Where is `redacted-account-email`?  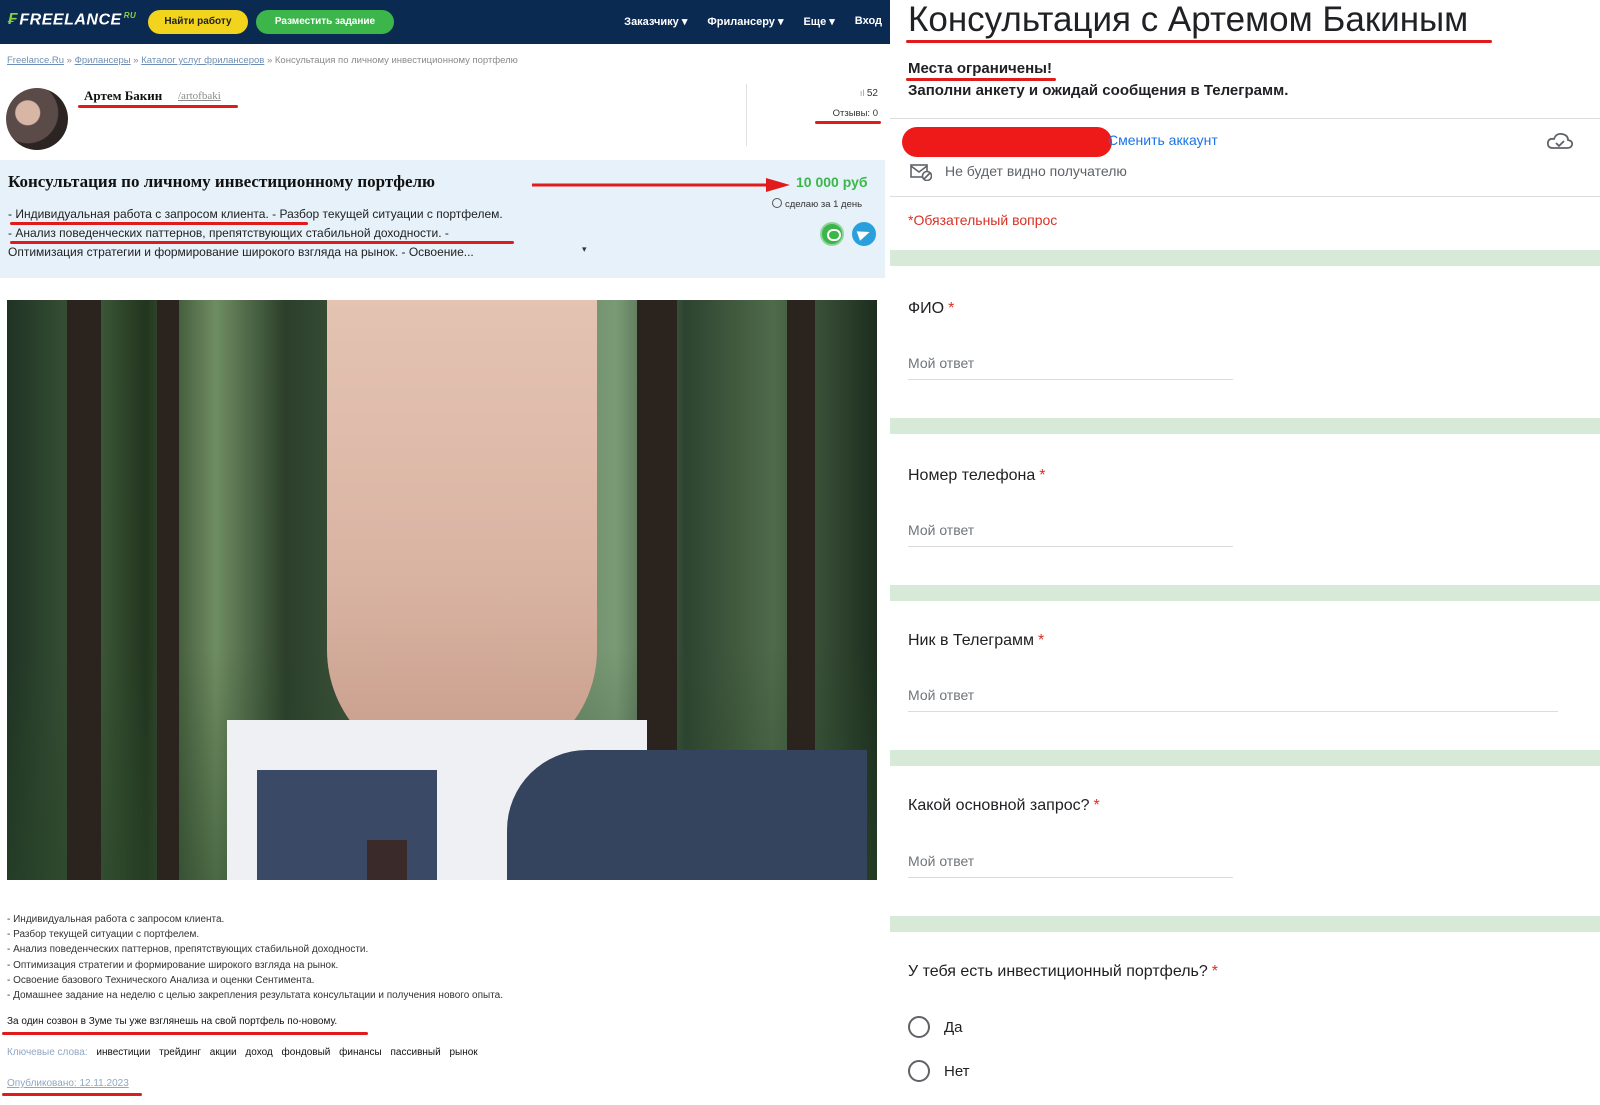 redacted-account-email is located at coordinates (1007, 142).